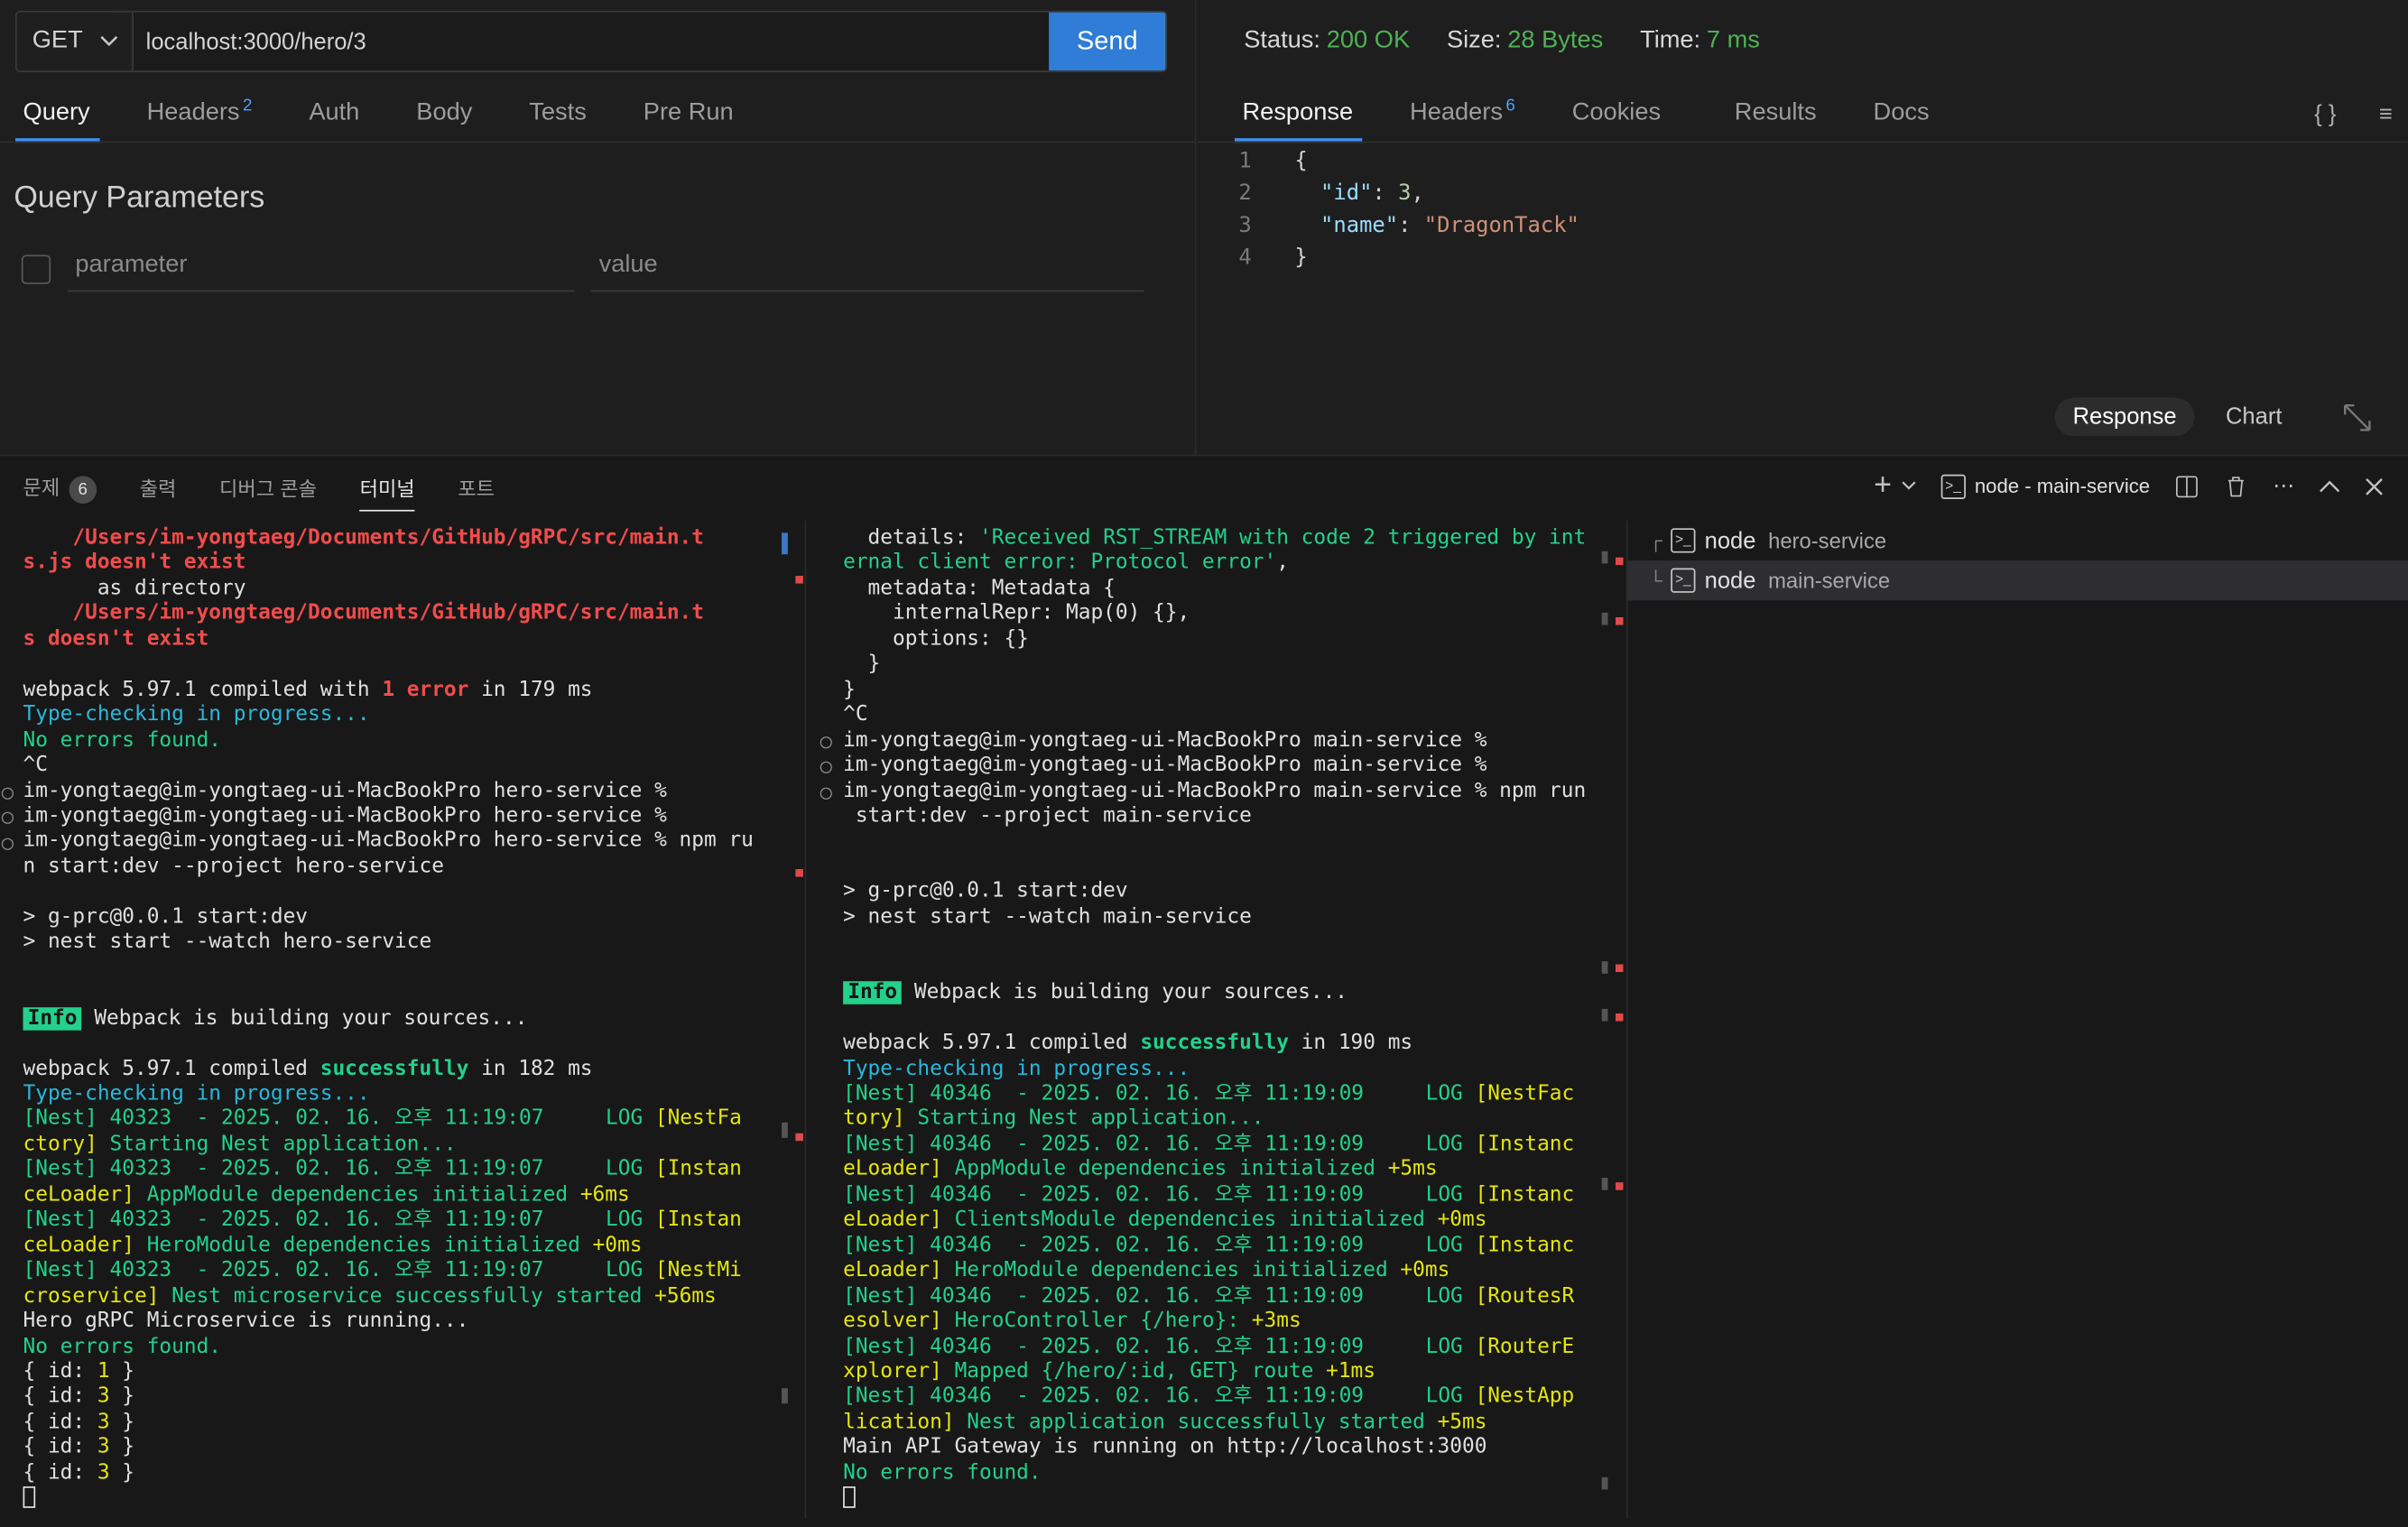  I want to click on tab-output: 출력, so click(158, 487).